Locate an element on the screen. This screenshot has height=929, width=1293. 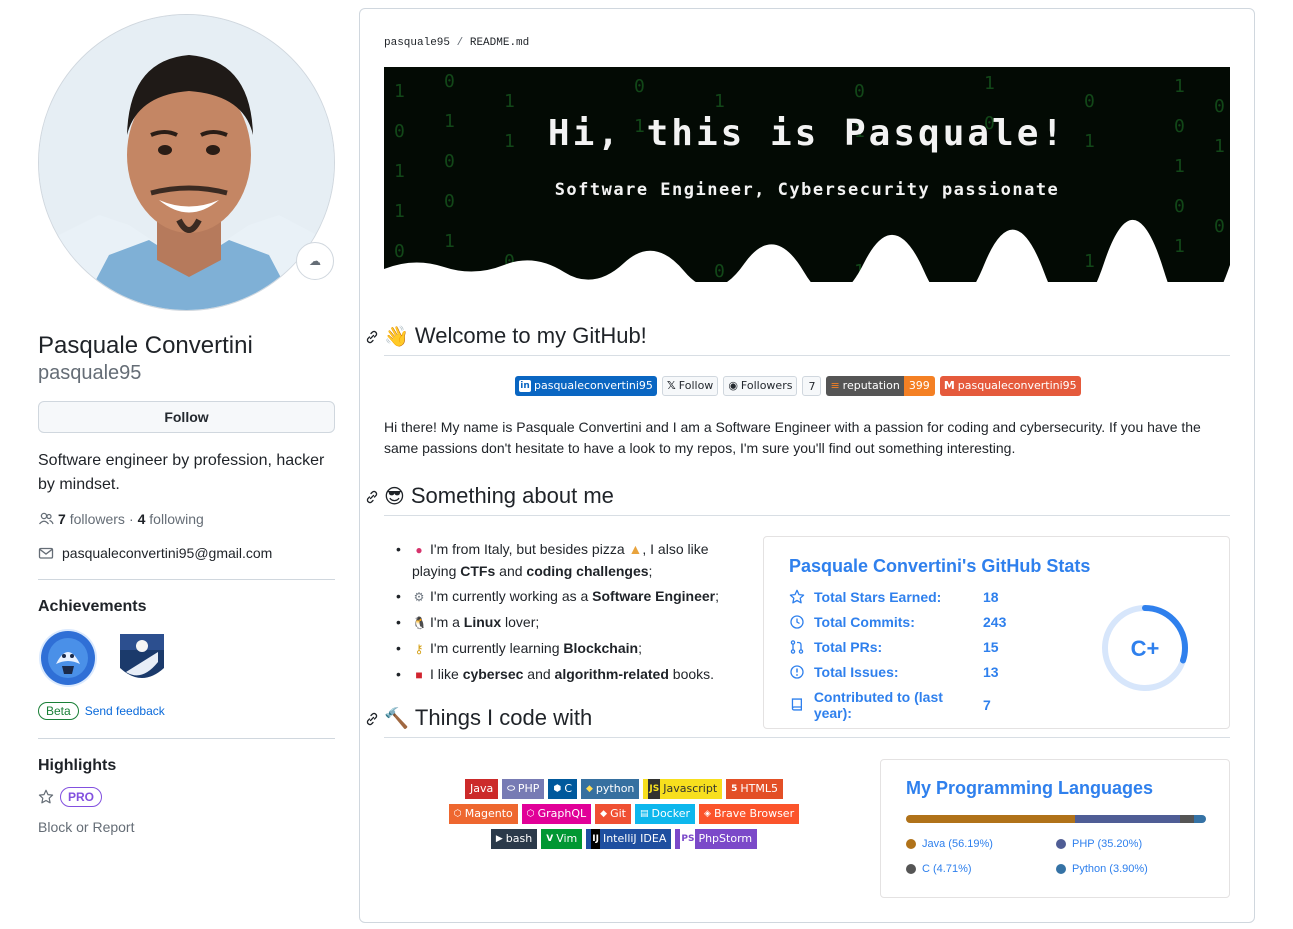
linkedin-badge: in pasqualeconvertini95 is located at coordinates (586, 386).